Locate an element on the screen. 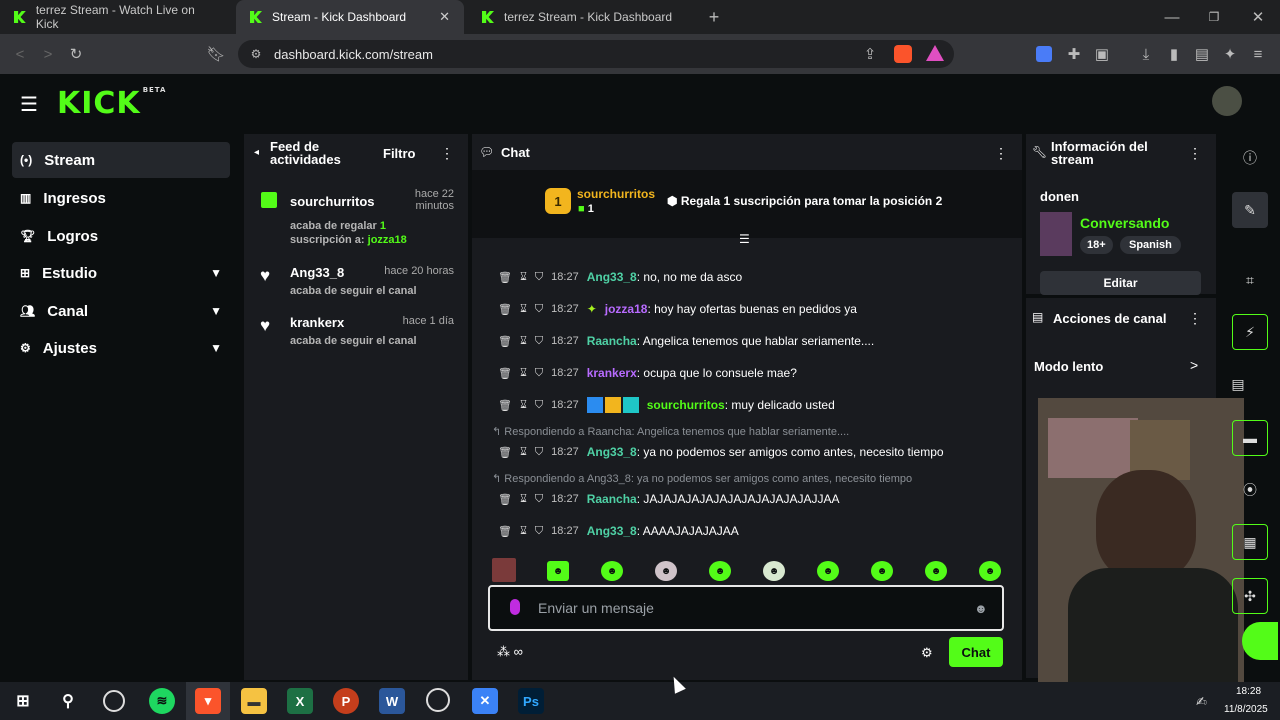  new-tab-icon: + is located at coordinates (714, 17).